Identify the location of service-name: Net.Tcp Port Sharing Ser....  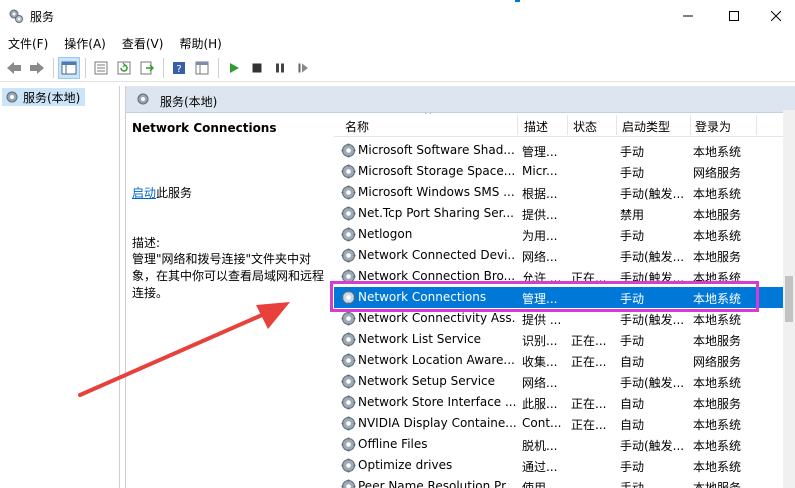
(436, 213).